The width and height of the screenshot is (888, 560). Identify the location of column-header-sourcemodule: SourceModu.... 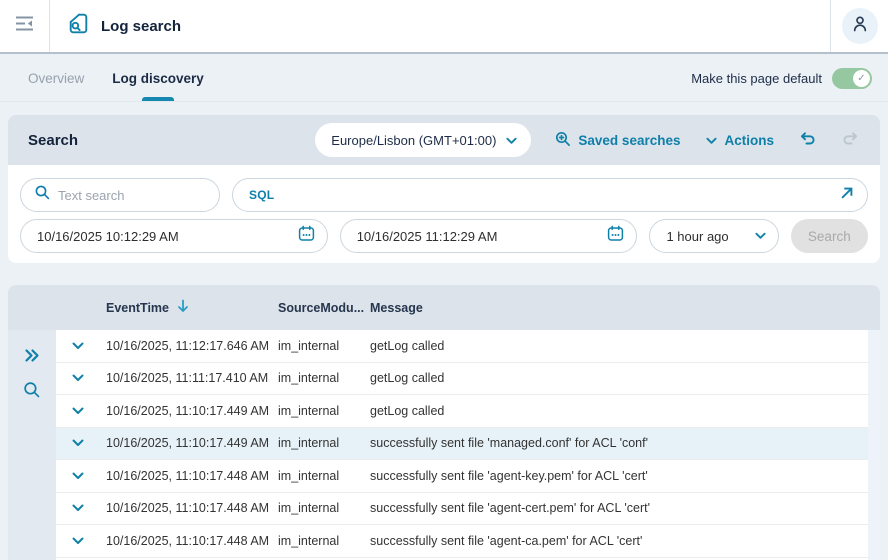
(317, 308).